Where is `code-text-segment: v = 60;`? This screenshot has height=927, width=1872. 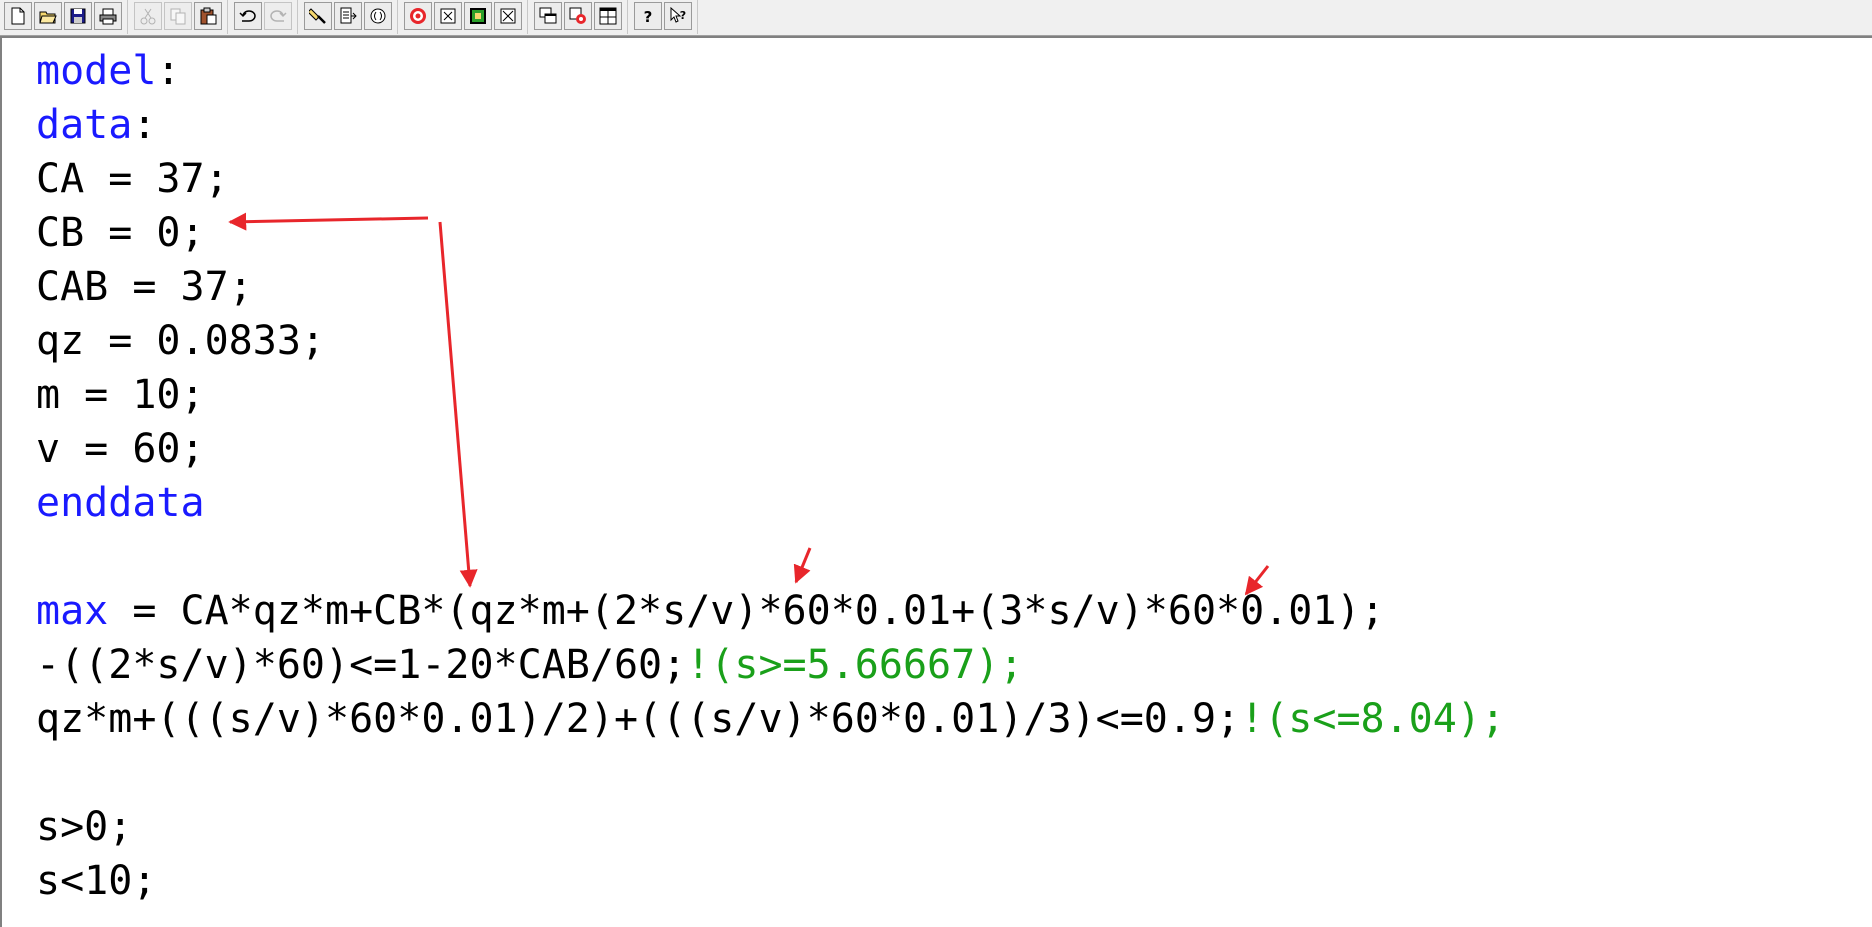 code-text-segment: v = 60; is located at coordinates (120, 449).